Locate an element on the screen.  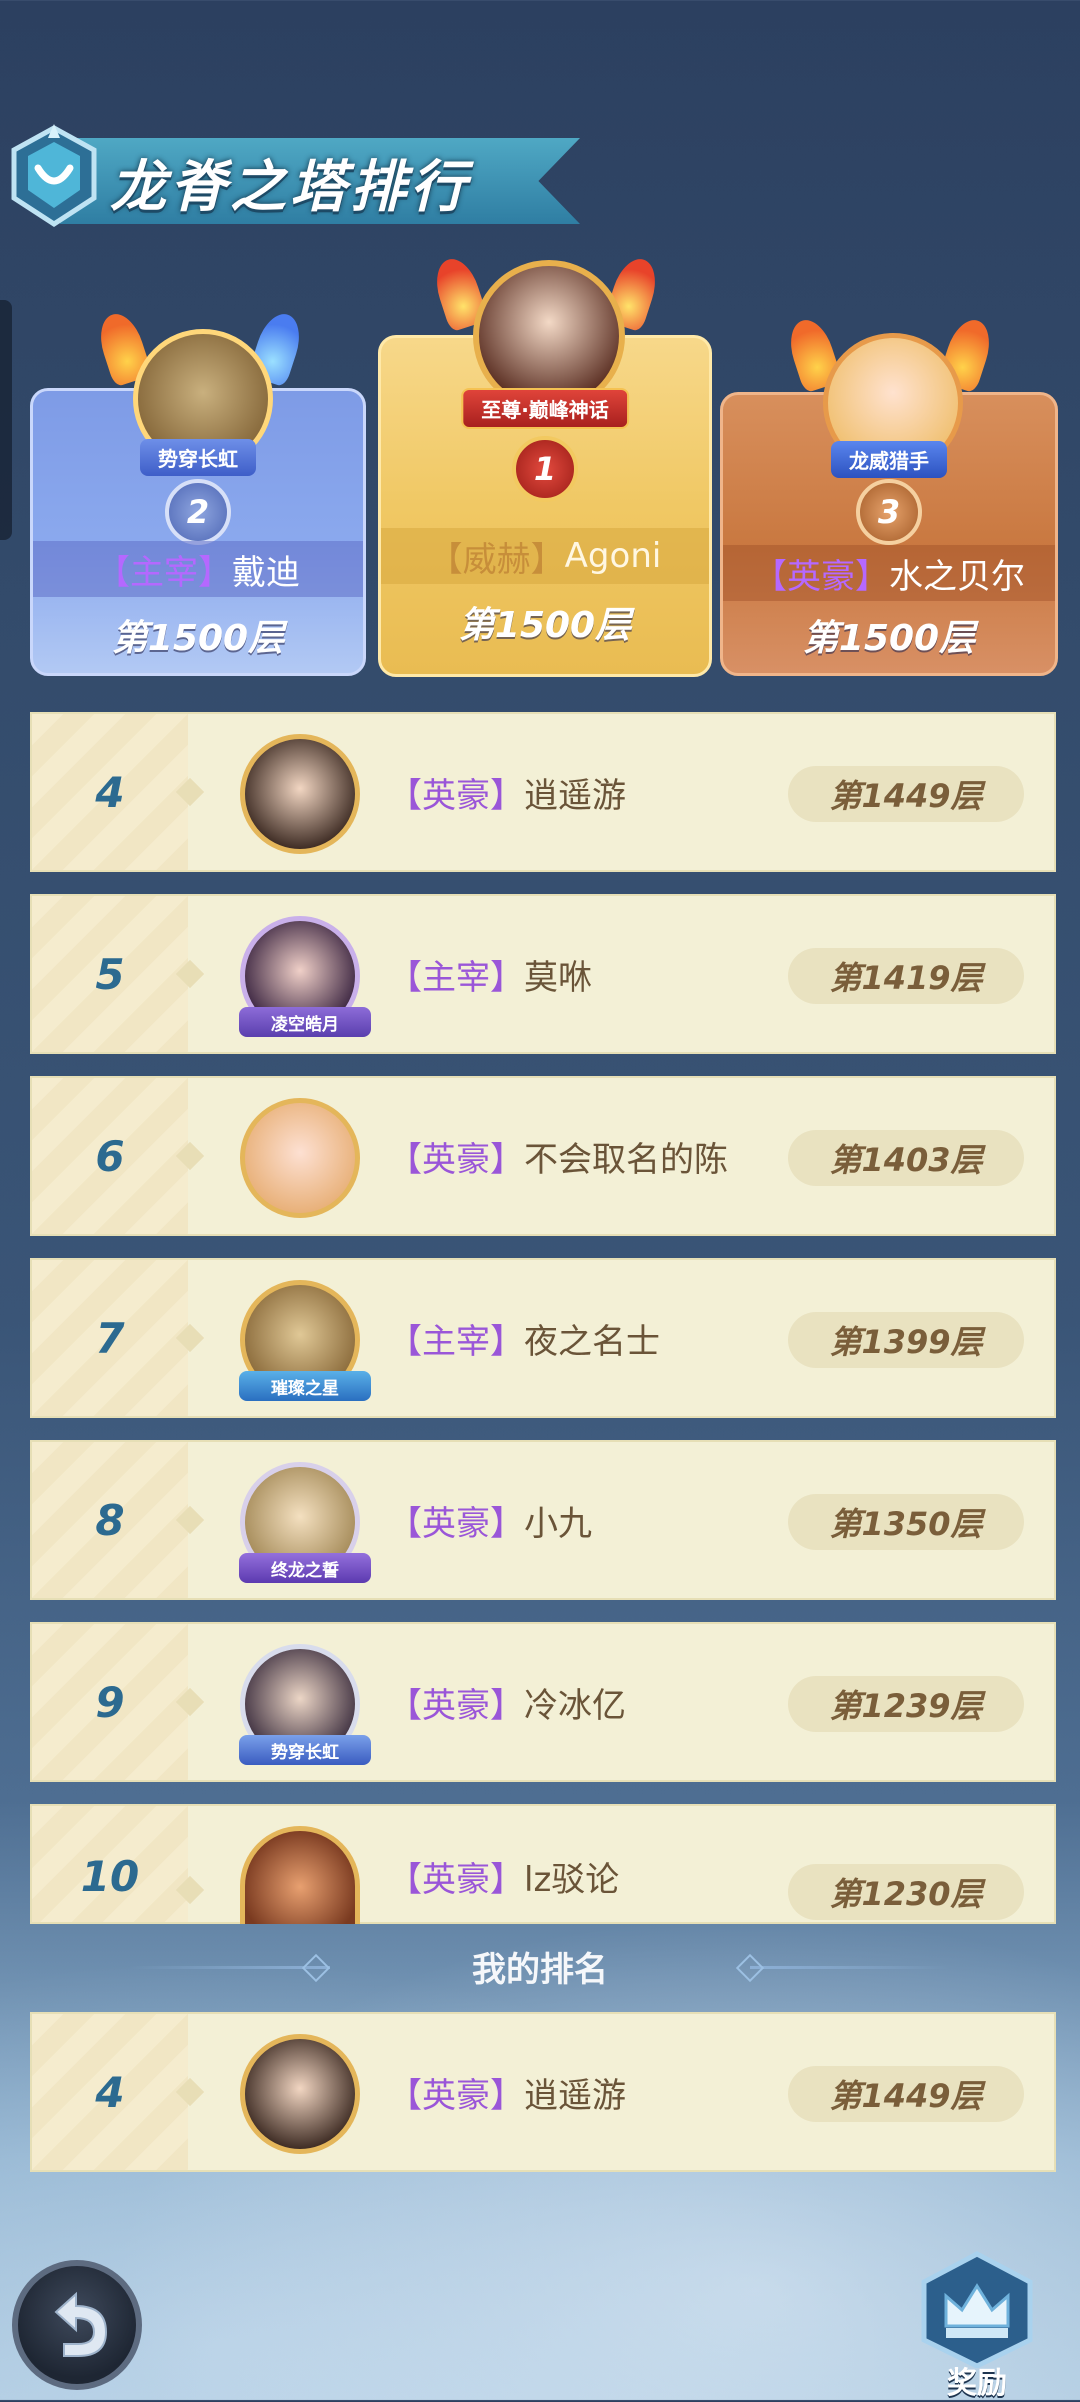
avatar-badge: 势穿长虹 is located at coordinates (305, 1750).